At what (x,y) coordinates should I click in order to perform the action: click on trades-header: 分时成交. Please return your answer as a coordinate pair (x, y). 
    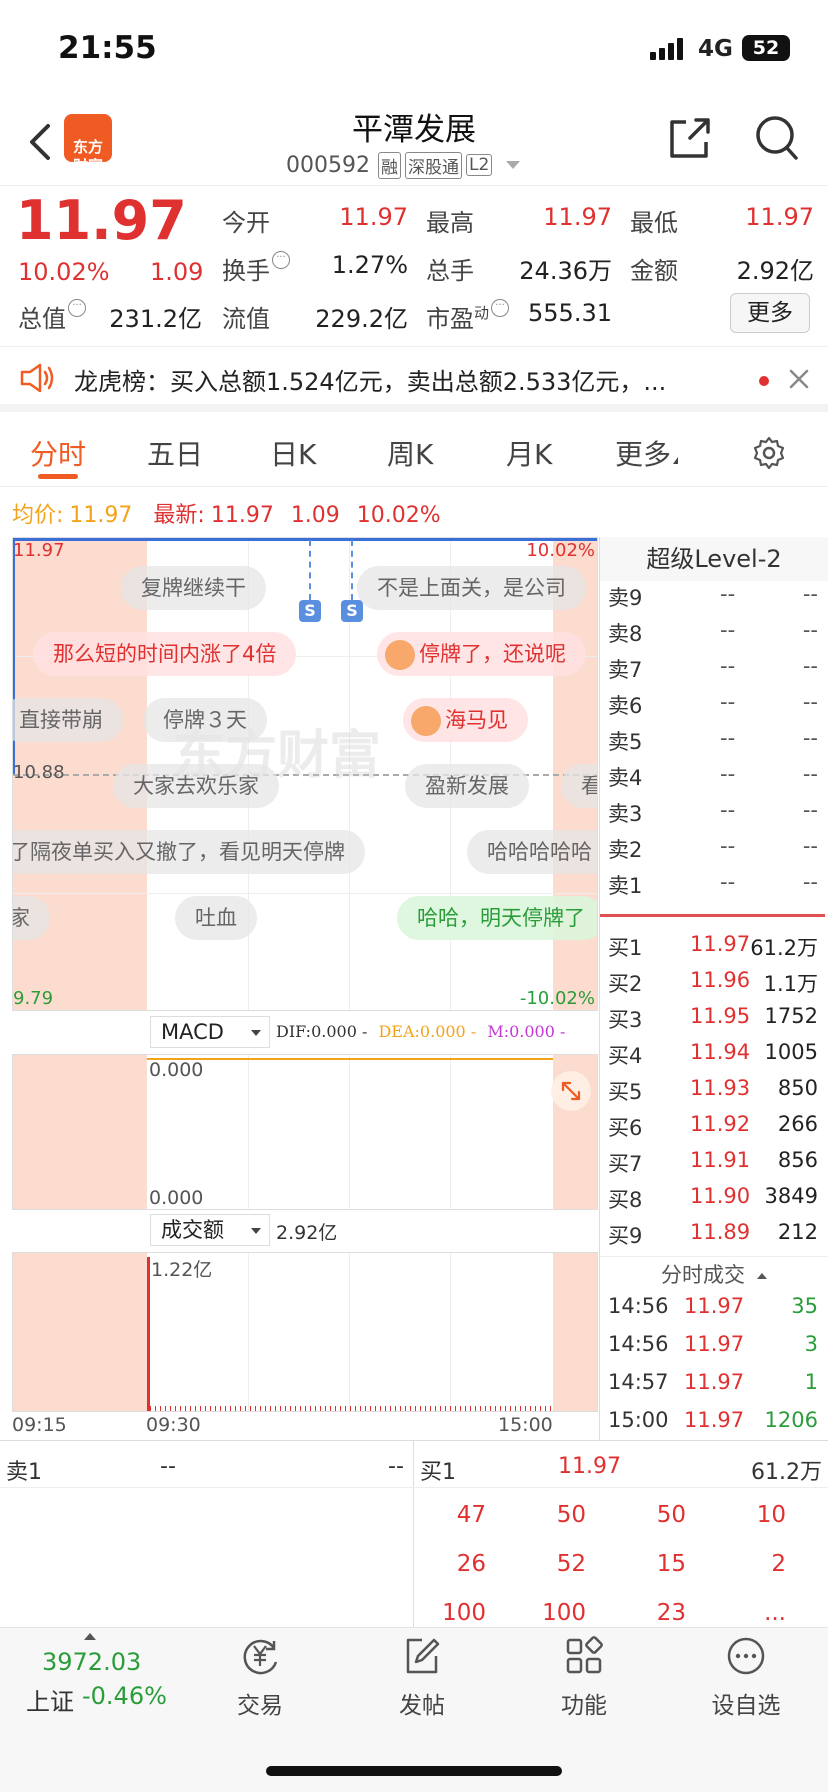
    Looking at the image, I should click on (714, 1272).